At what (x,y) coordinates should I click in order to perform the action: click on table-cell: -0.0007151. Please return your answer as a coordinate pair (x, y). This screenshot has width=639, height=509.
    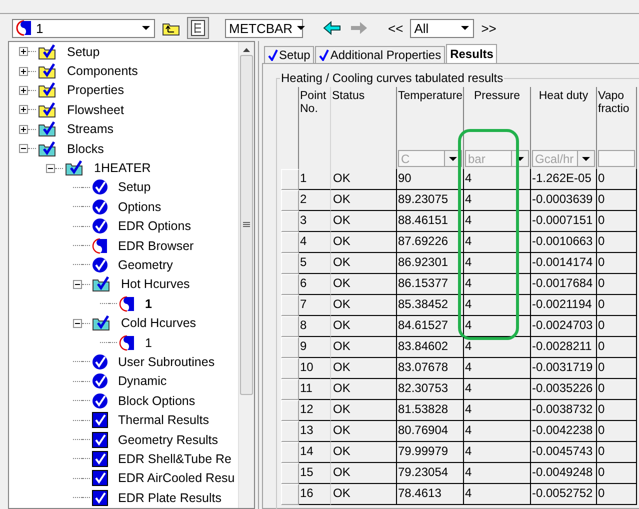
    Looking at the image, I should click on (564, 221).